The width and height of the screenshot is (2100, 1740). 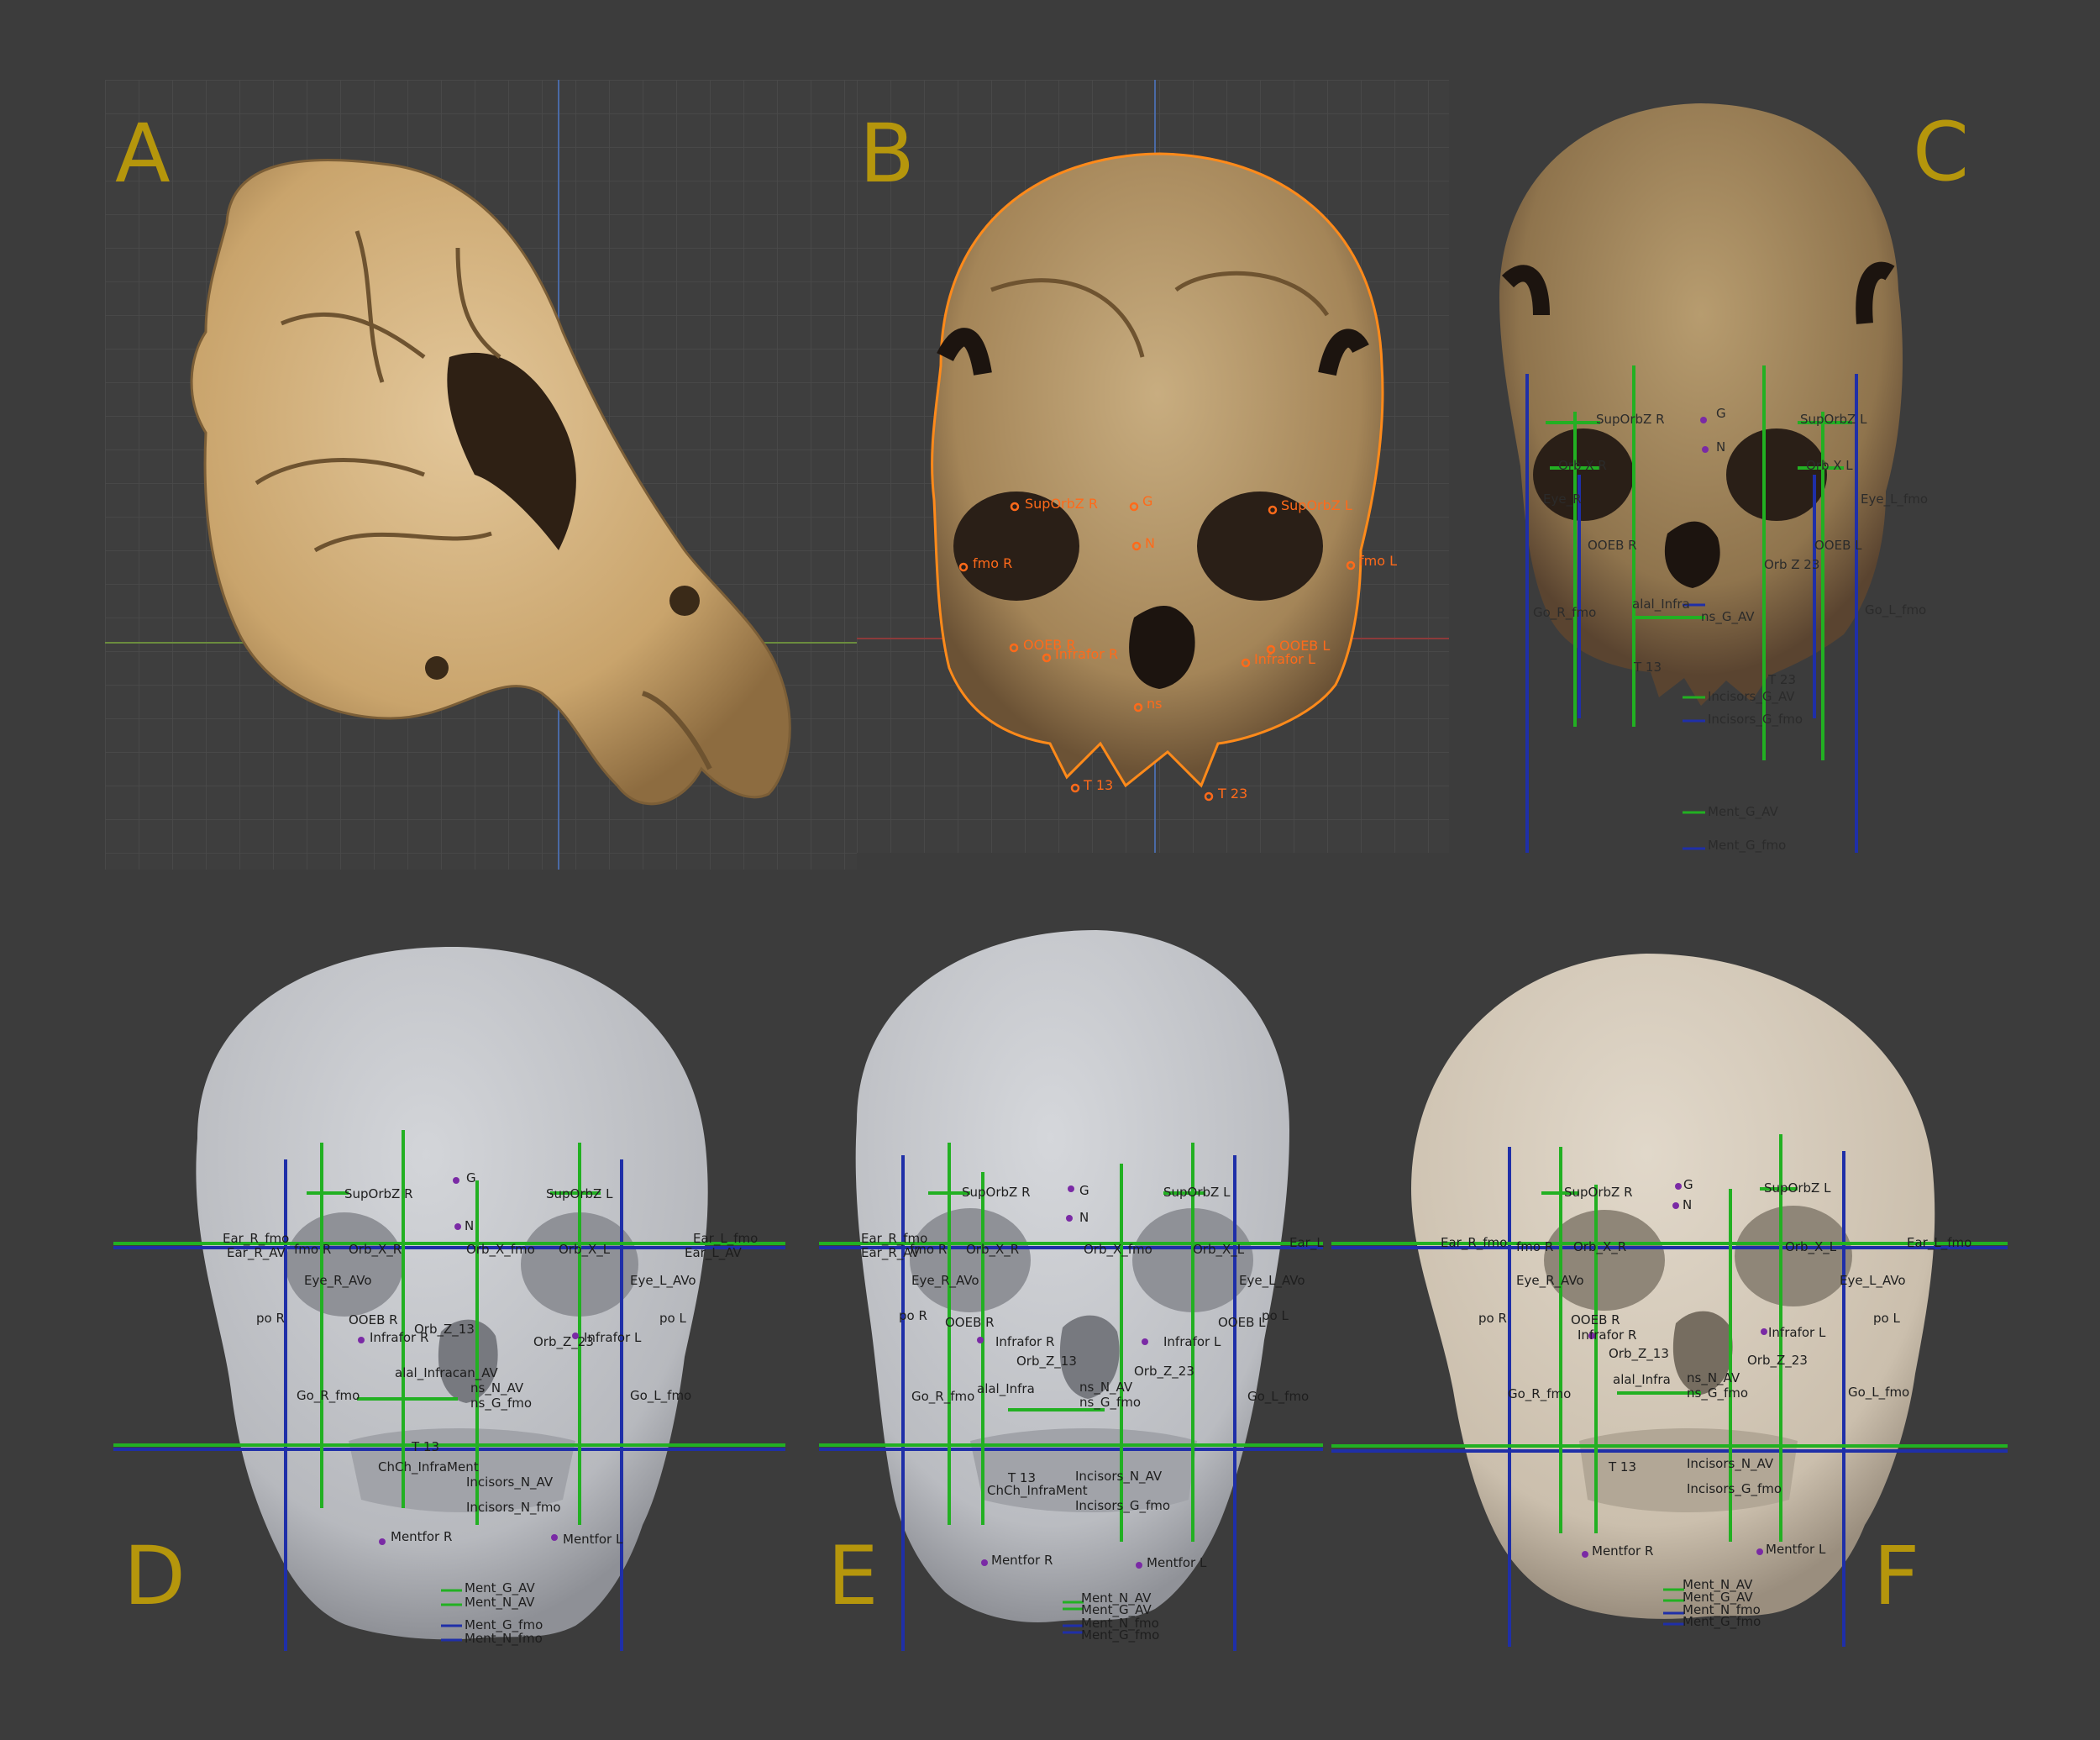 I want to click on landmark-t23: T 23, so click(x=1233, y=794).